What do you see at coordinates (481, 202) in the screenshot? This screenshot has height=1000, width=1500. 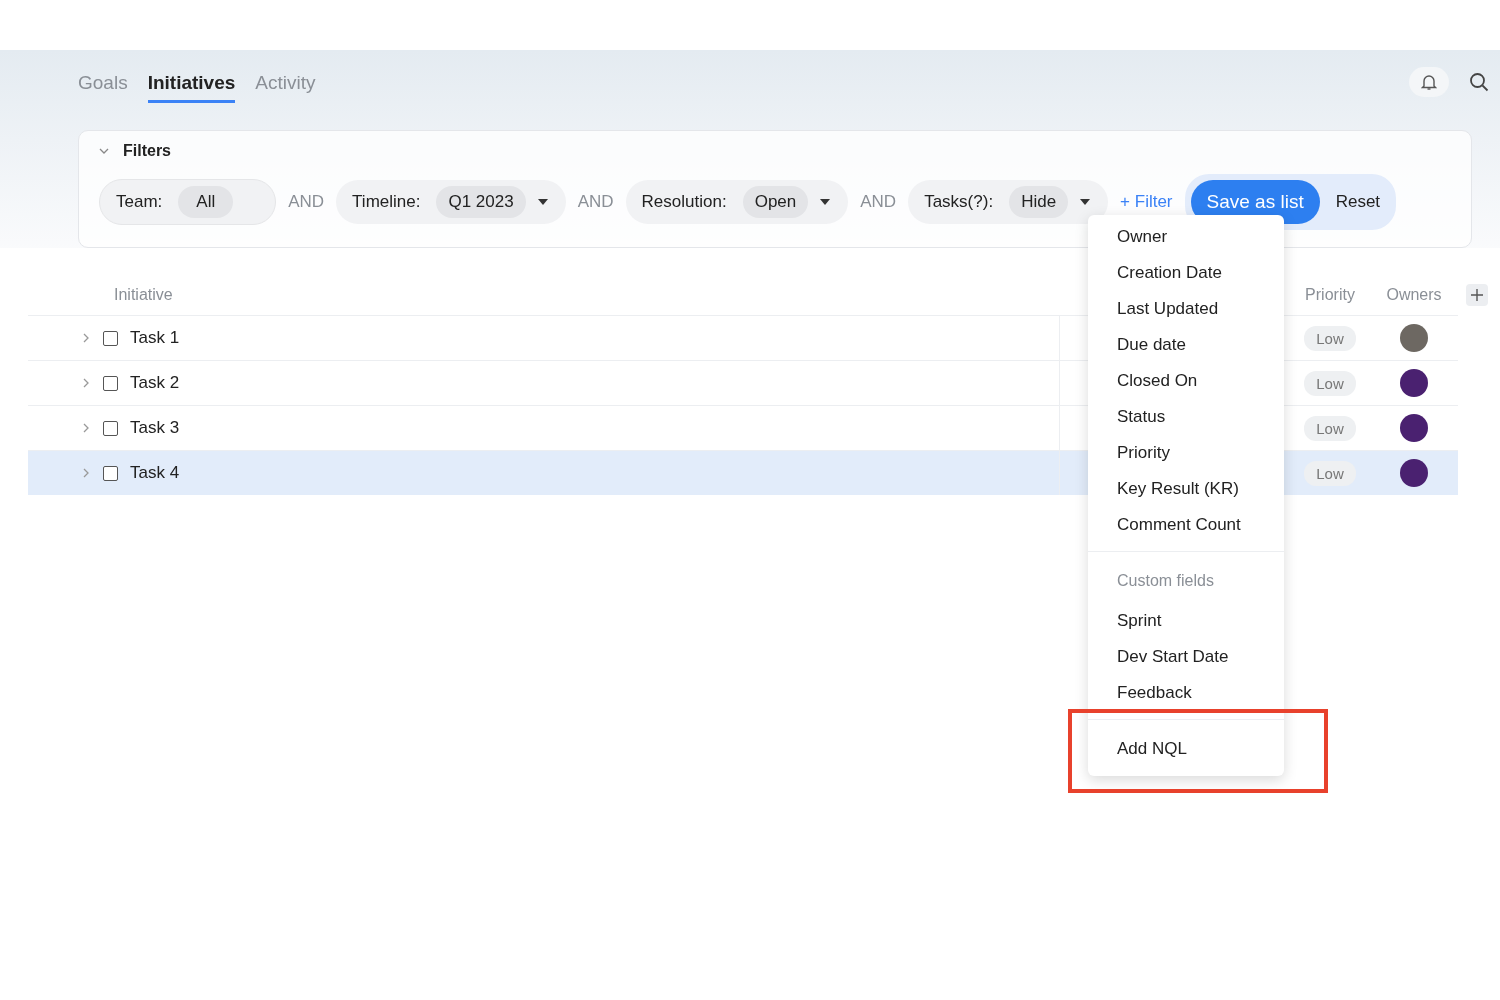 I see `filter-value: Q1 2023` at bounding box center [481, 202].